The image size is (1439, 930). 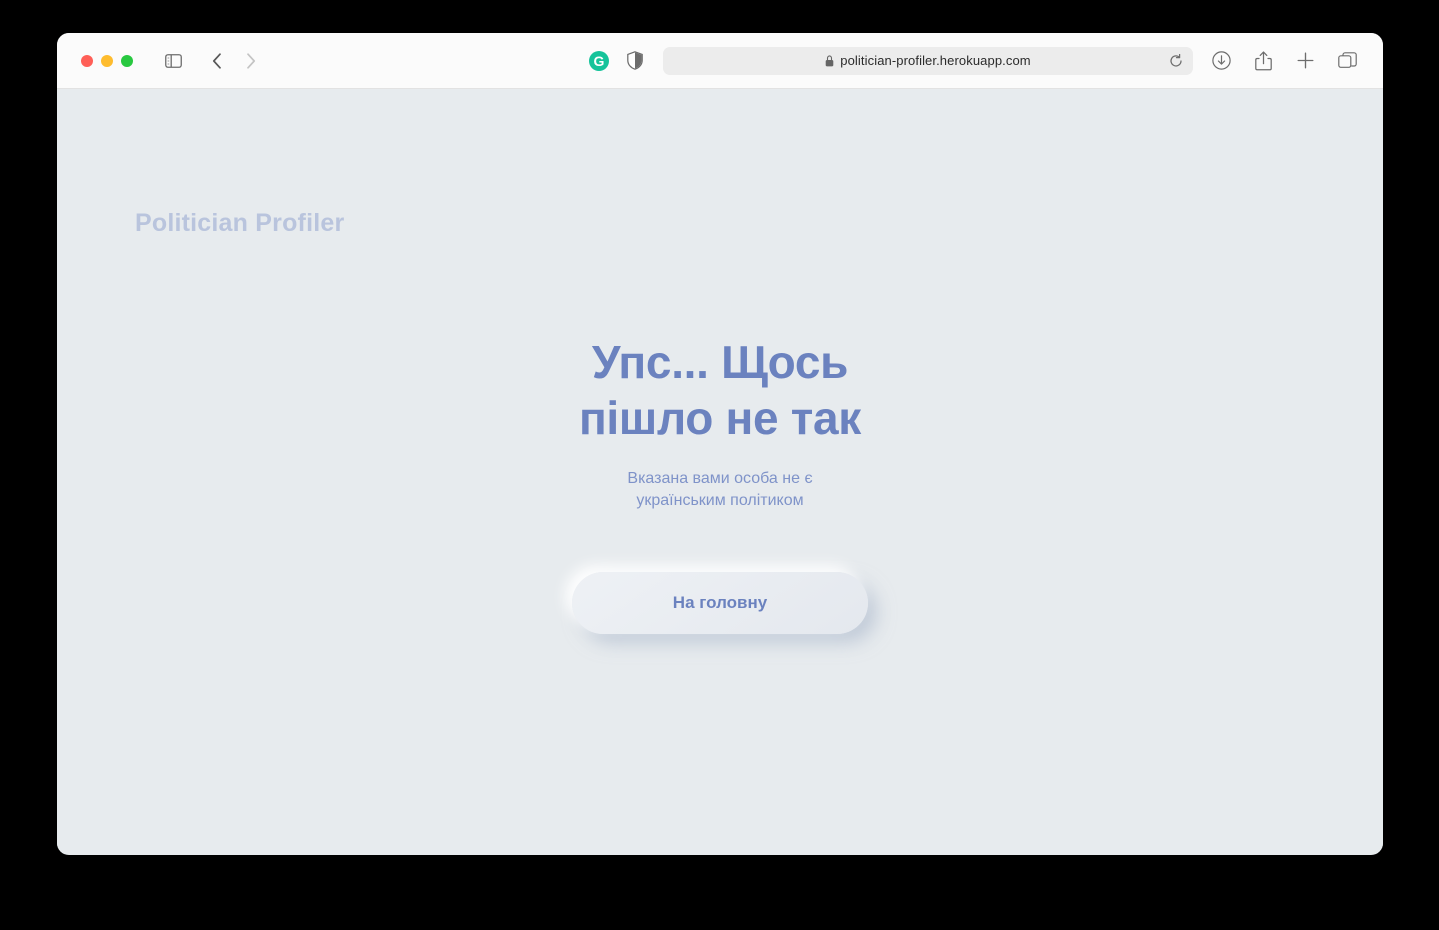 I want to click on toolbar-right-icons, so click(x=1284, y=61).